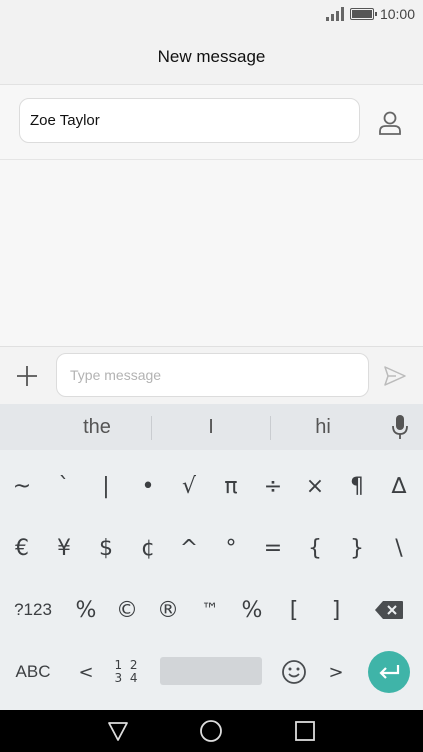 Image resolution: width=423 pixels, height=752 pixels. I want to click on backspace-icon, so click(389, 610).